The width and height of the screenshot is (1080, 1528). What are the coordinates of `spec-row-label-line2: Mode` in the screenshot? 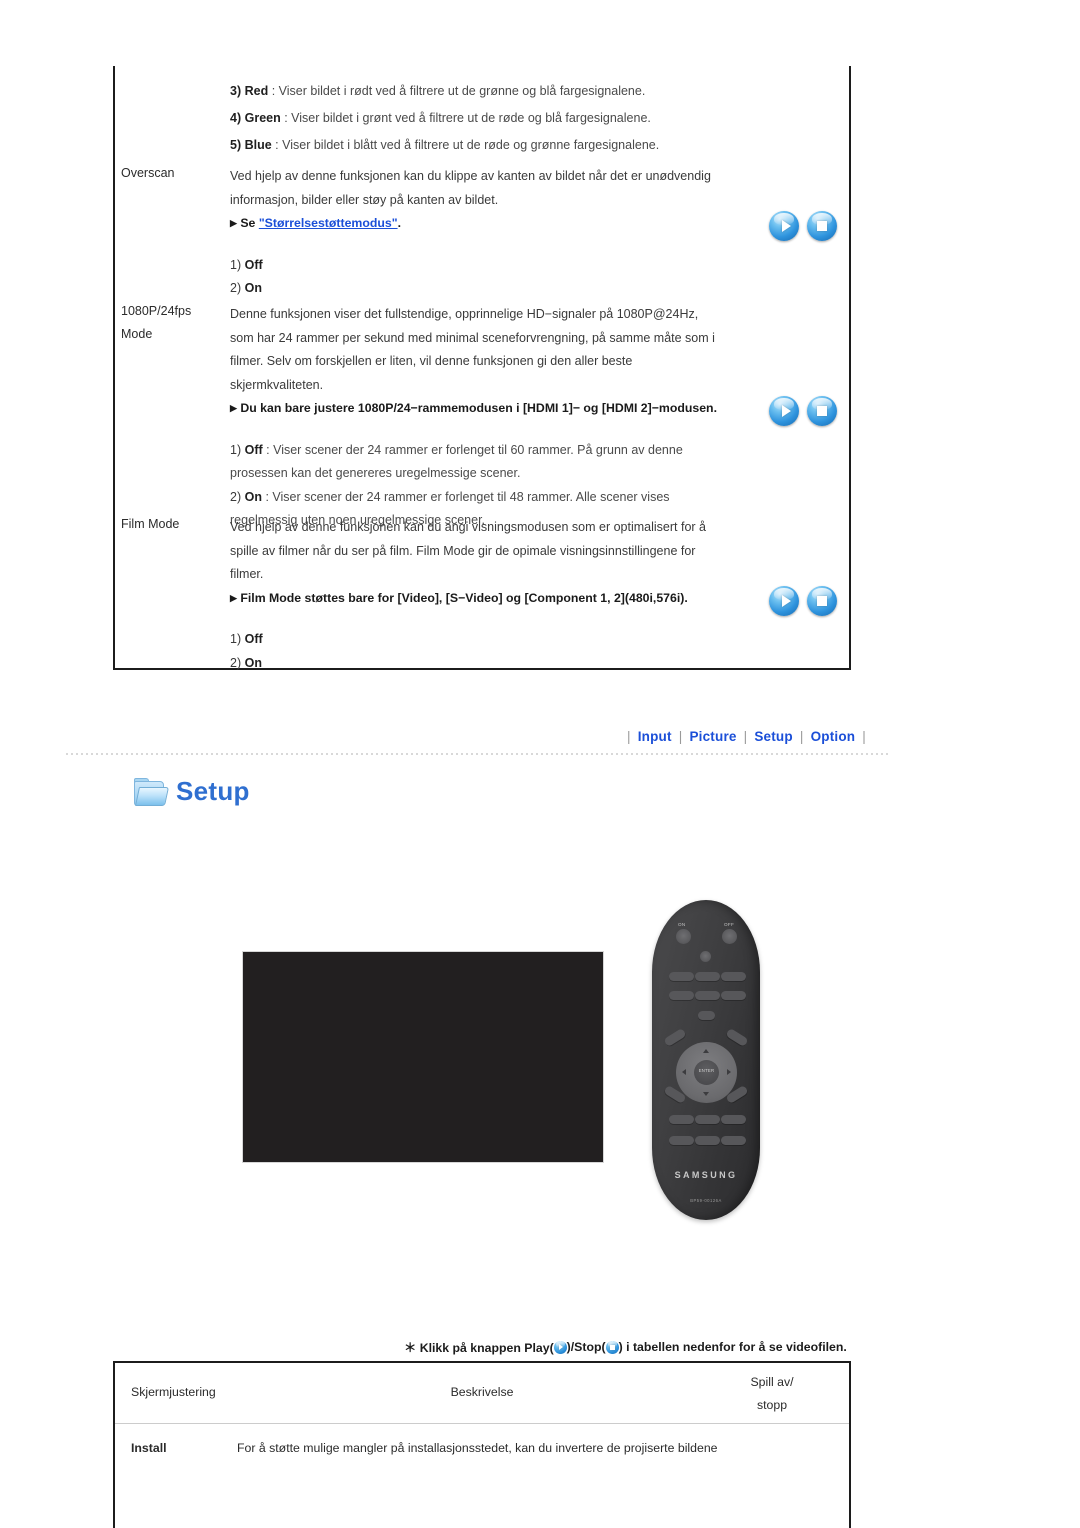 It's located at (137, 334).